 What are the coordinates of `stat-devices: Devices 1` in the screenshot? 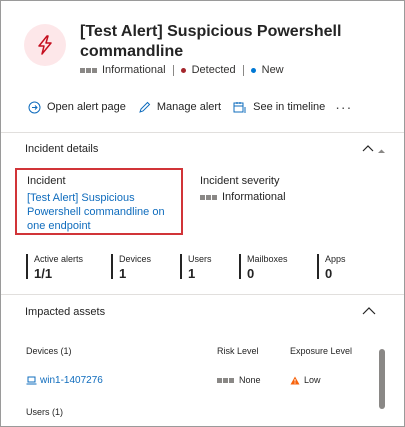 It's located at (131, 267).